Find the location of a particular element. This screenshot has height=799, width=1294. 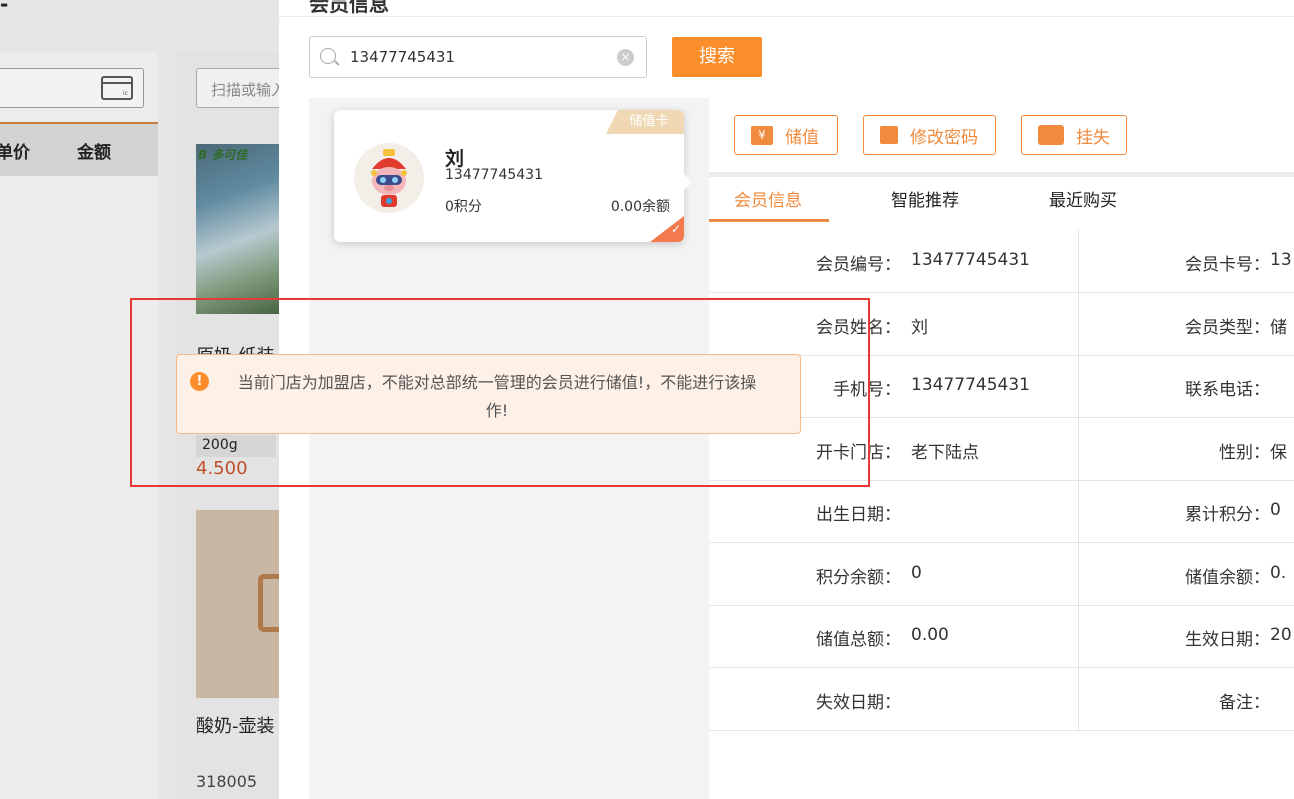

product-image-milk: B 多可佳 is located at coordinates (237, 229).